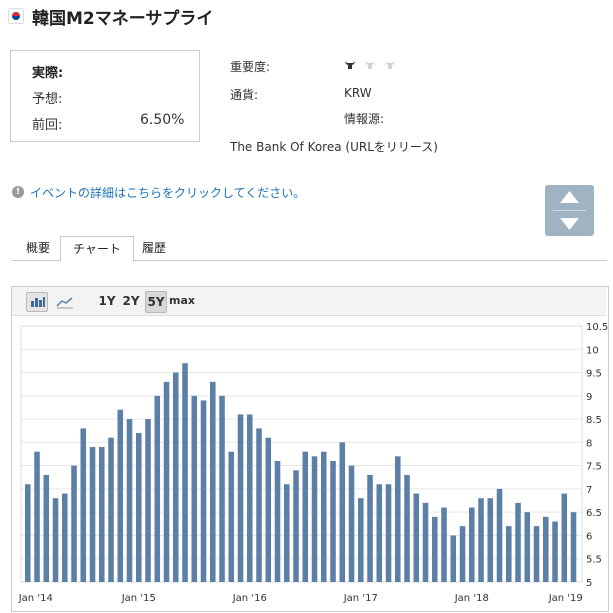 The height and width of the screenshot is (613, 613). What do you see at coordinates (569, 210) in the screenshot?
I see `scroll-control` at bounding box center [569, 210].